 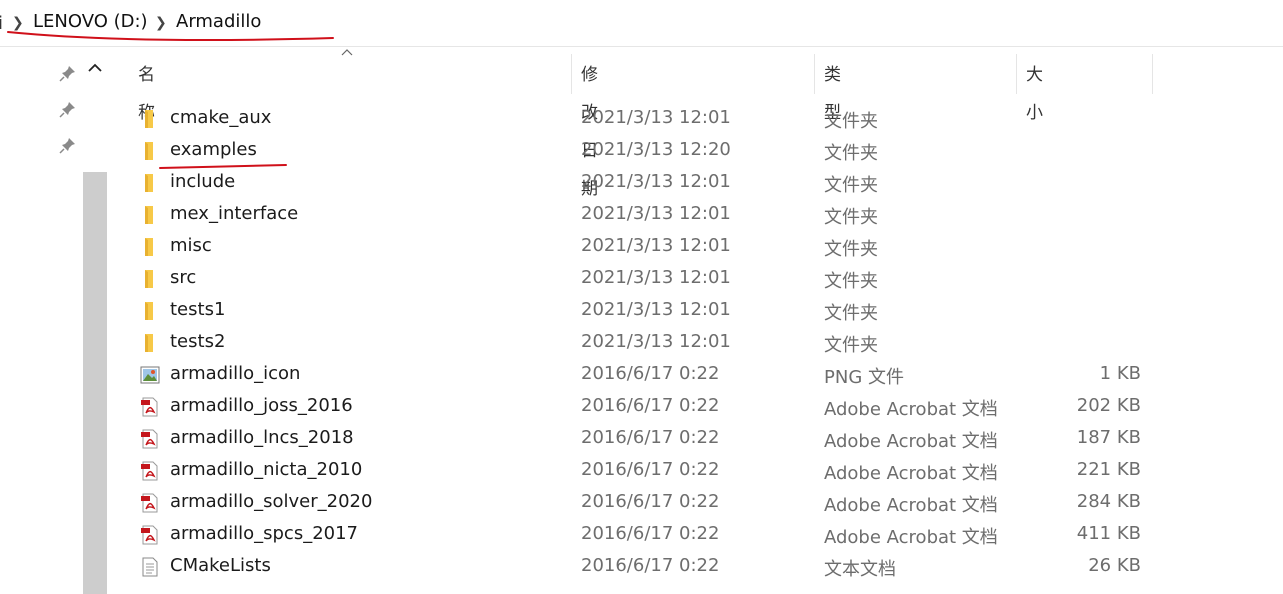 I want to click on file-size: 26 KB, so click(x=1114, y=565).